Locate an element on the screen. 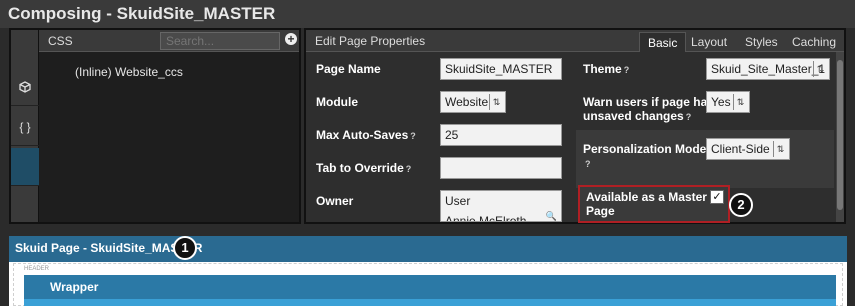 Image resolution: width=855 pixels, height=306 pixels. warn-users-line1: Warn users if page has is located at coordinates (648, 102).